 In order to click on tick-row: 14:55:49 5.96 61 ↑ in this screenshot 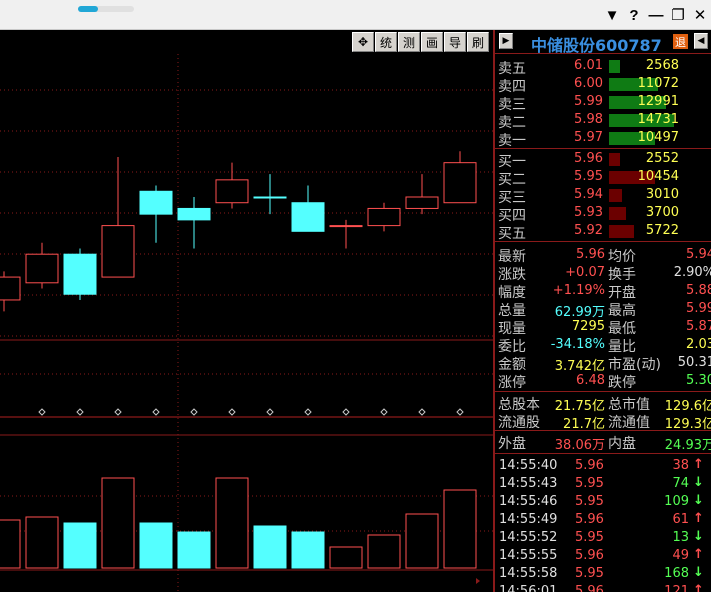, I will do `click(603, 520)`.